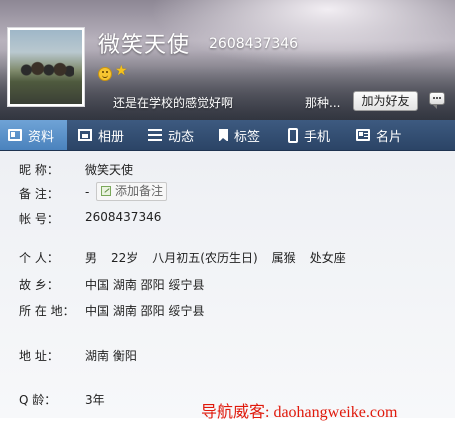 This screenshot has width=455, height=422. I want to click on signature-text: 还是在学校的感觉好啊, so click(173, 103).